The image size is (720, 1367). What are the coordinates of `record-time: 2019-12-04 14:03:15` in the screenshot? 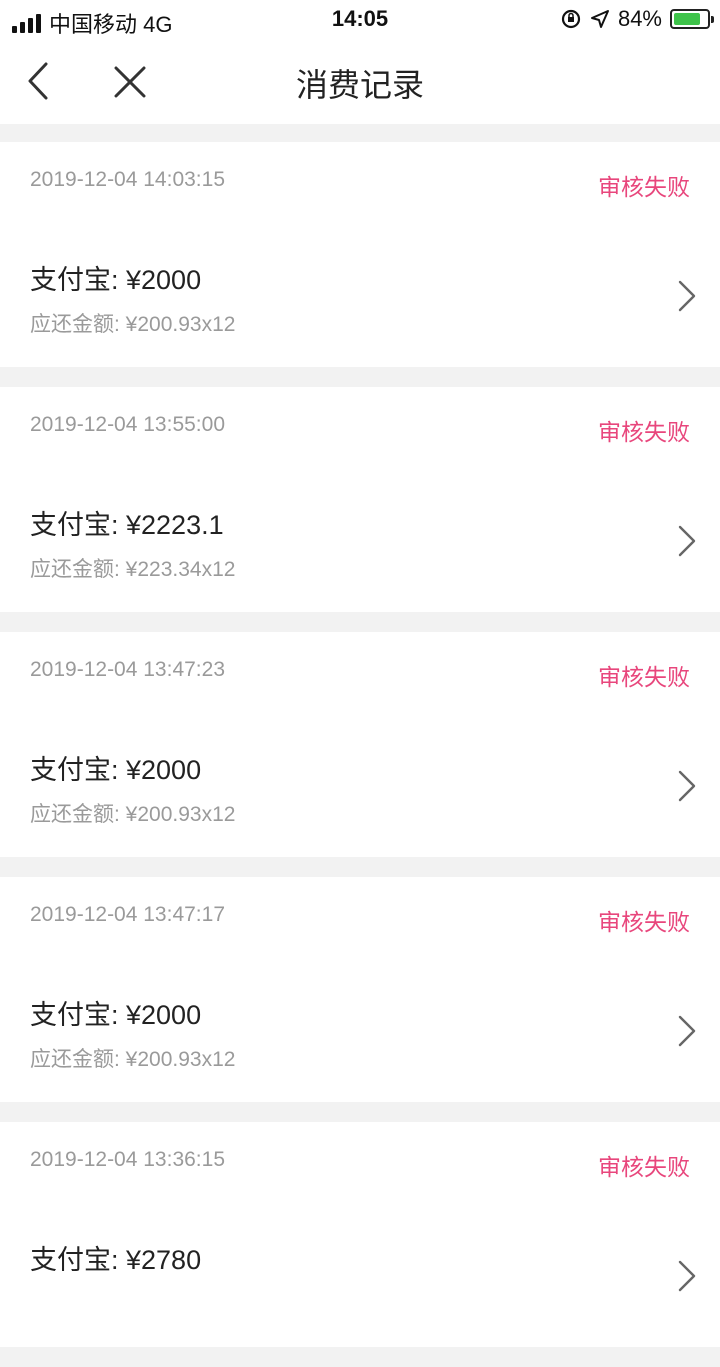 It's located at (127, 179).